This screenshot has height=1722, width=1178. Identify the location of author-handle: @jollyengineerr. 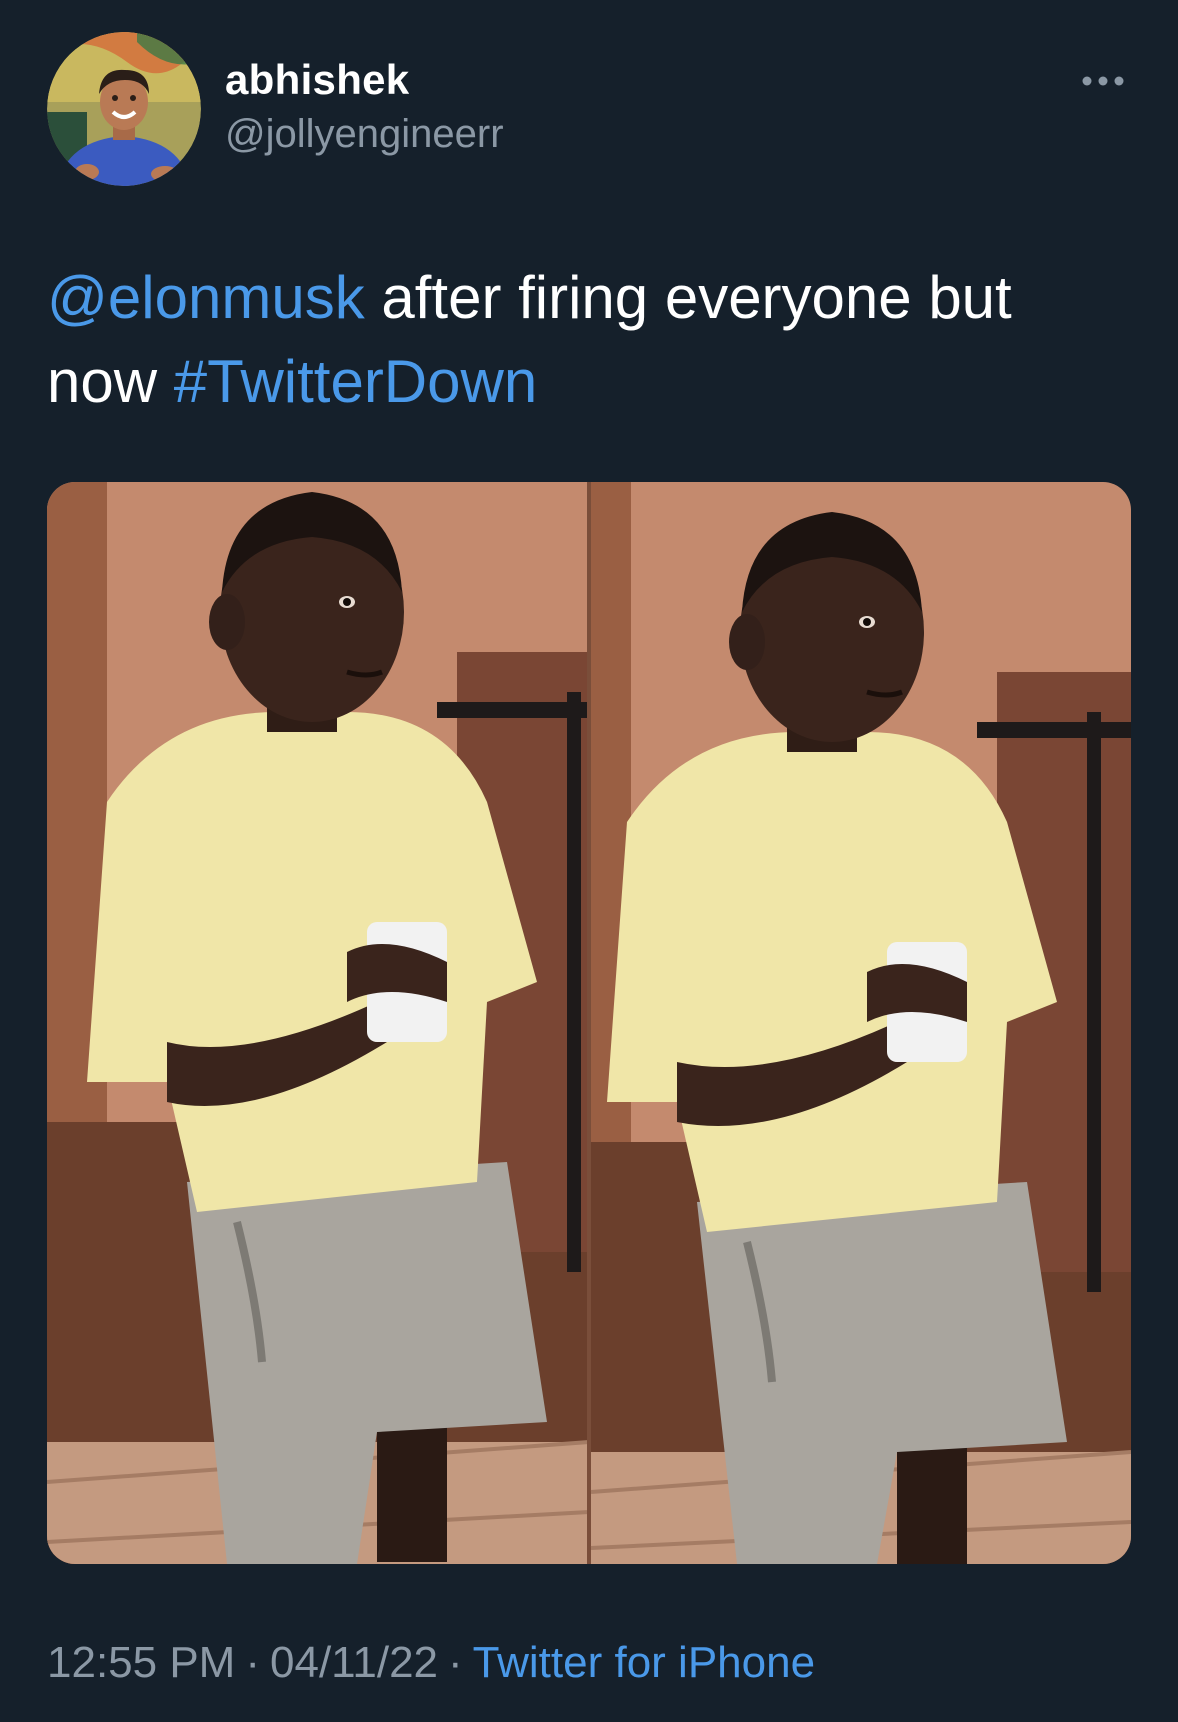
(364, 134).